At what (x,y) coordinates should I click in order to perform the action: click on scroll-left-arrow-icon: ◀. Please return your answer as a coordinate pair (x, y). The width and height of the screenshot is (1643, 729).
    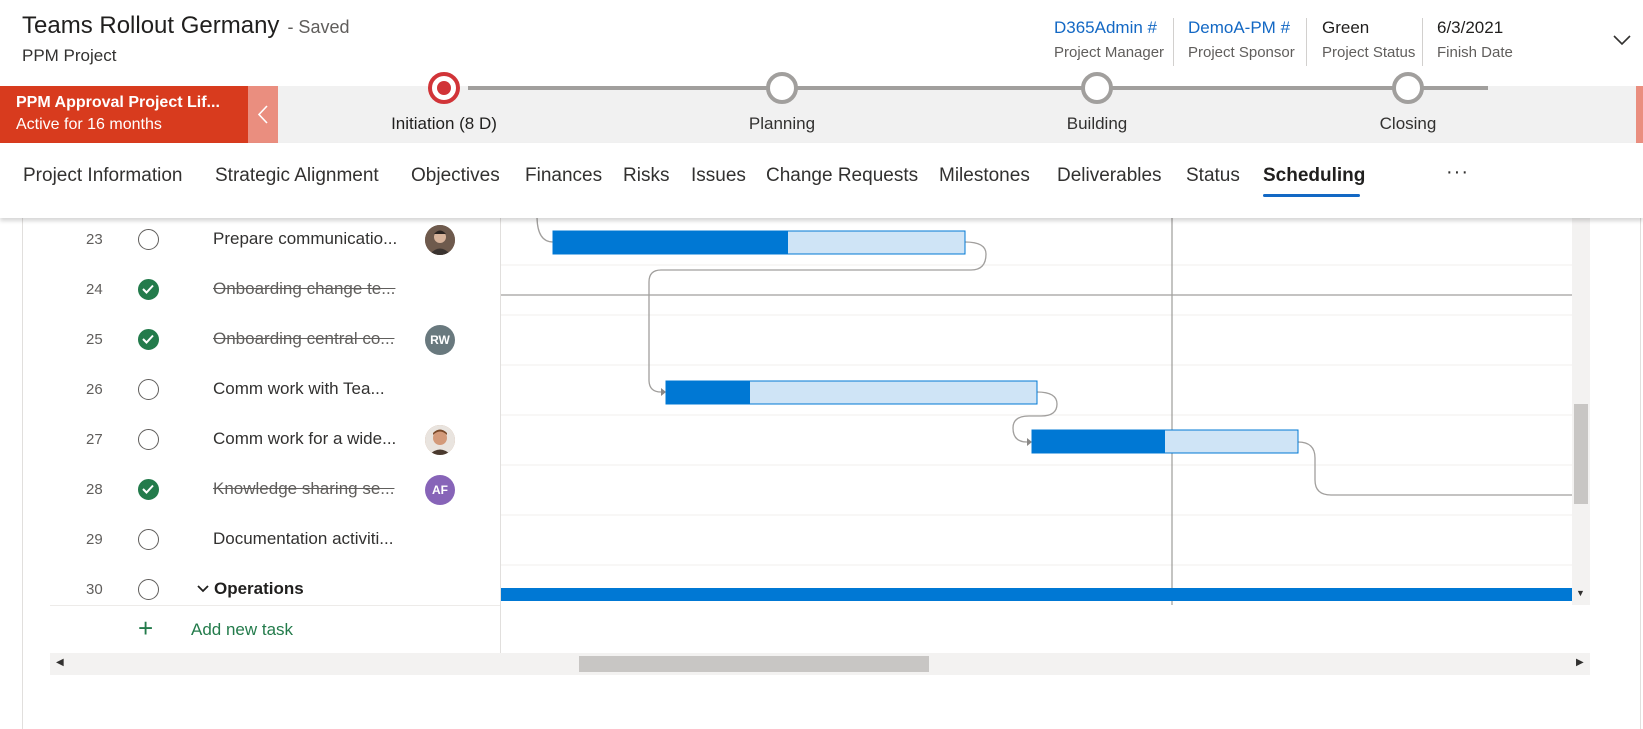
    Looking at the image, I should click on (60, 662).